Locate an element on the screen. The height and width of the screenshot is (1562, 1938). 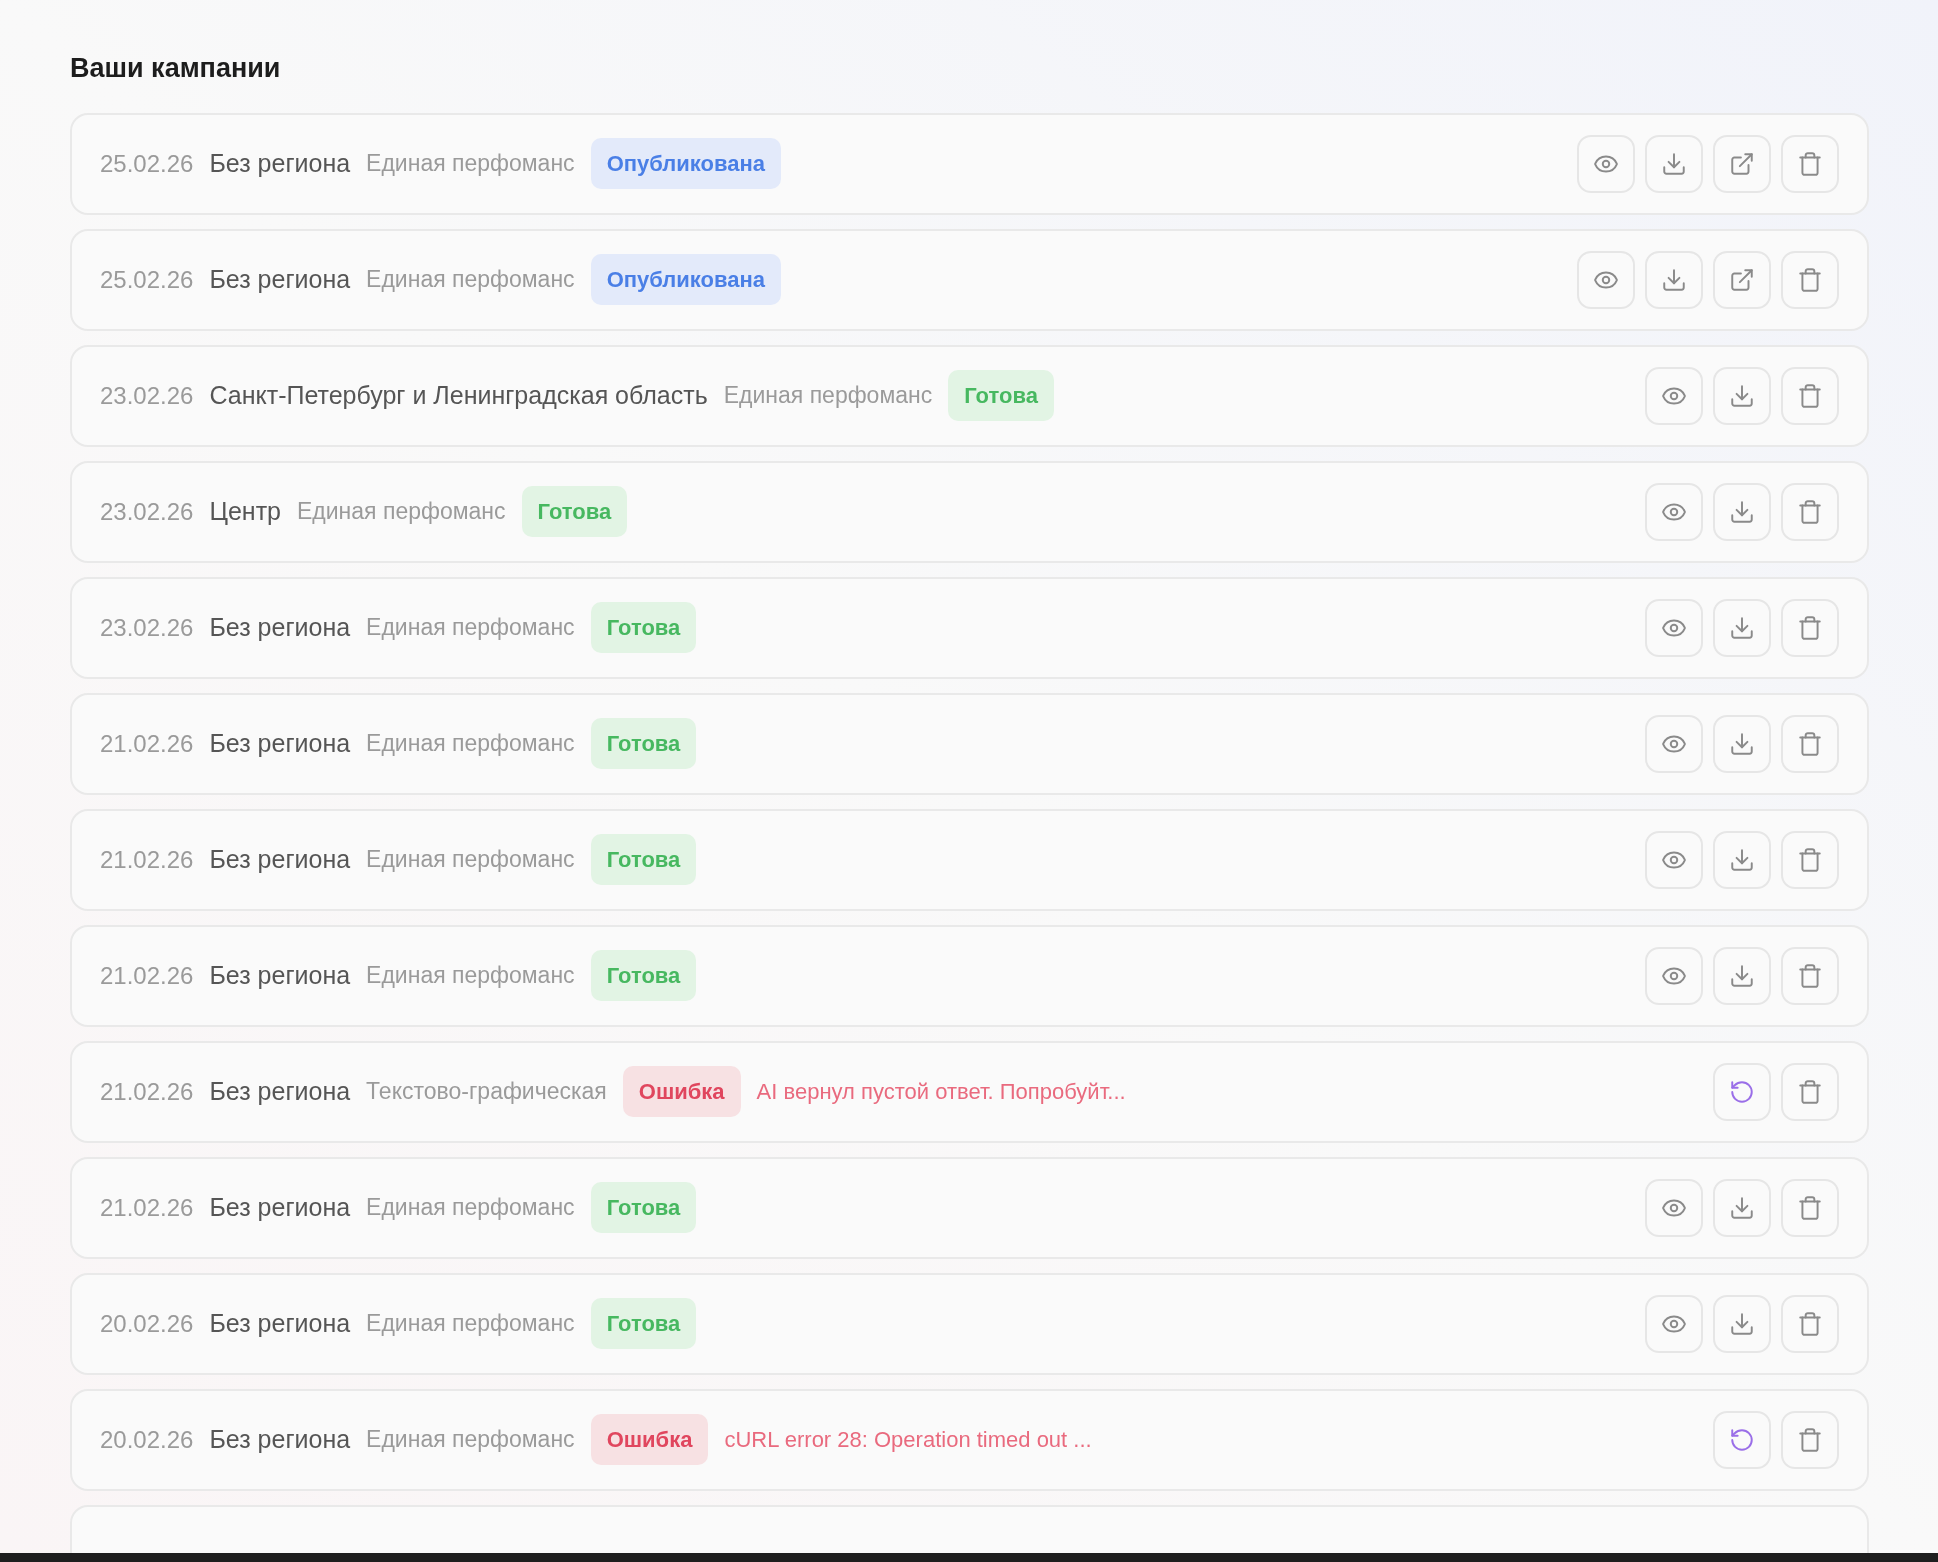
campaign-date: 25.02.26 is located at coordinates (147, 279).